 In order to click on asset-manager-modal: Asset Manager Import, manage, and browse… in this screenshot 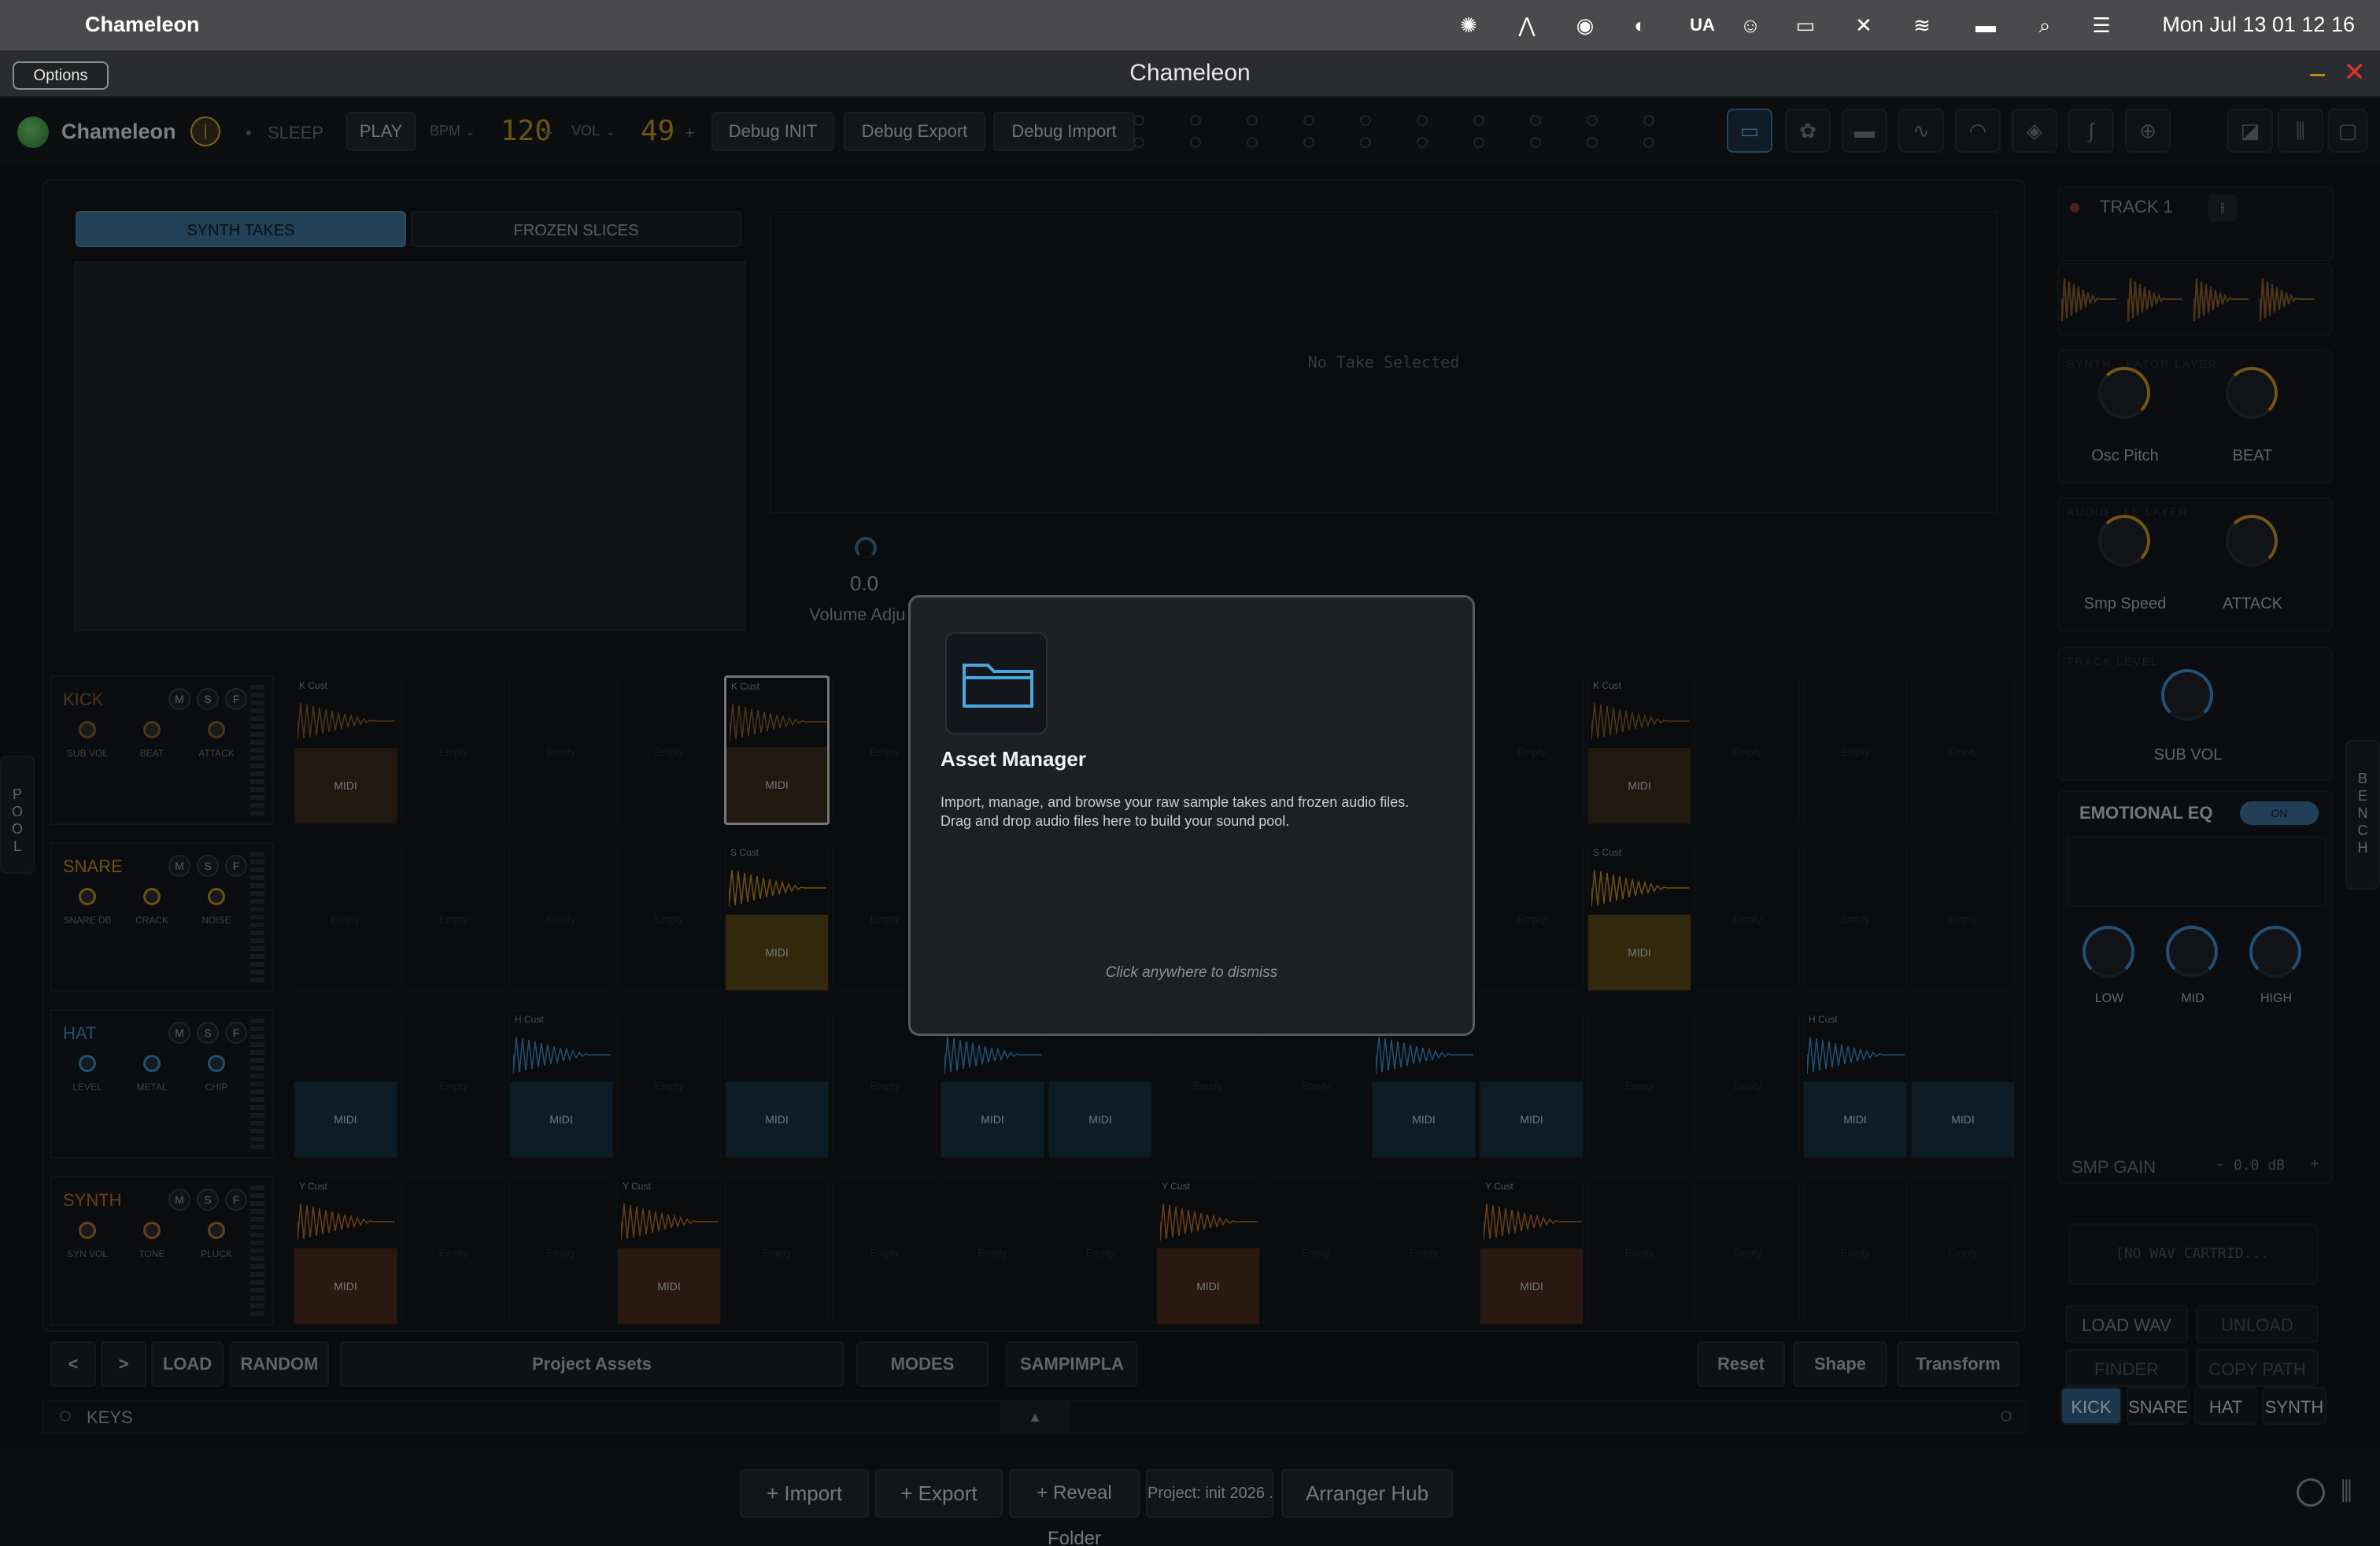, I will do `click(1191, 815)`.